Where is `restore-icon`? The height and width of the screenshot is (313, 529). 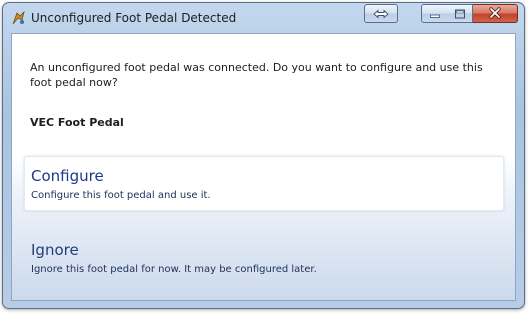
restore-icon is located at coordinates (381, 13).